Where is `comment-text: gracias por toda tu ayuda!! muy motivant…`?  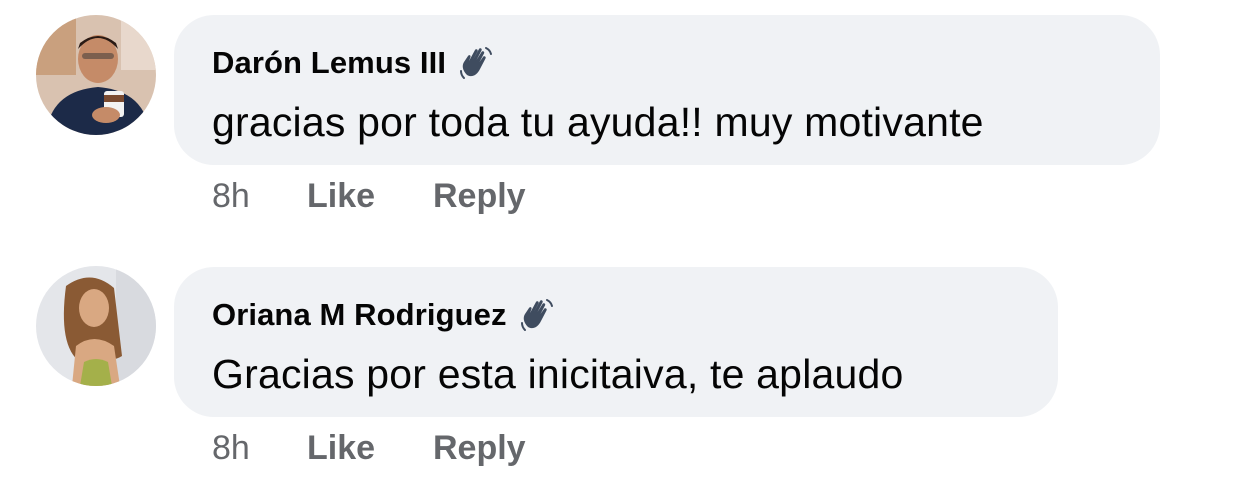
comment-text: gracias por toda tu ayuda!! muy motivant… is located at coordinates (598, 122).